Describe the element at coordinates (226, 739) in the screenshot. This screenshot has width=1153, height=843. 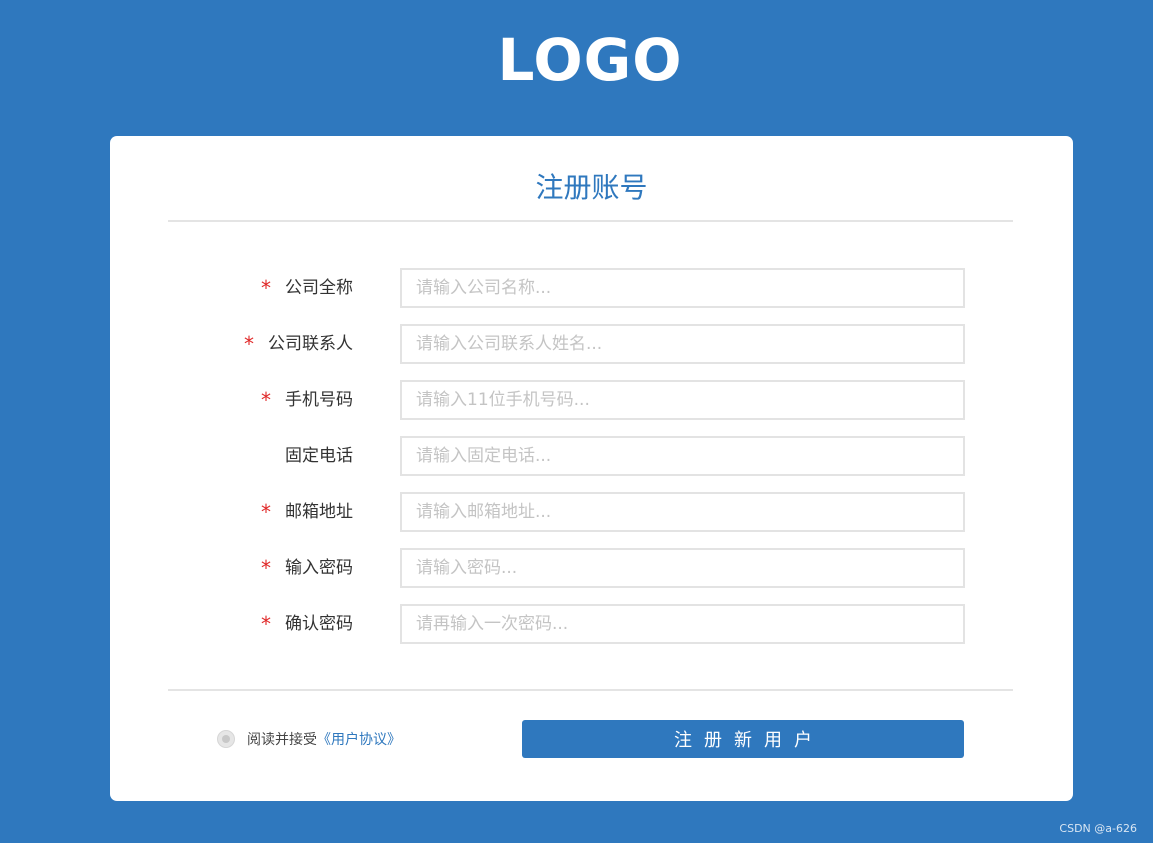
I see `agreement-radio` at that location.